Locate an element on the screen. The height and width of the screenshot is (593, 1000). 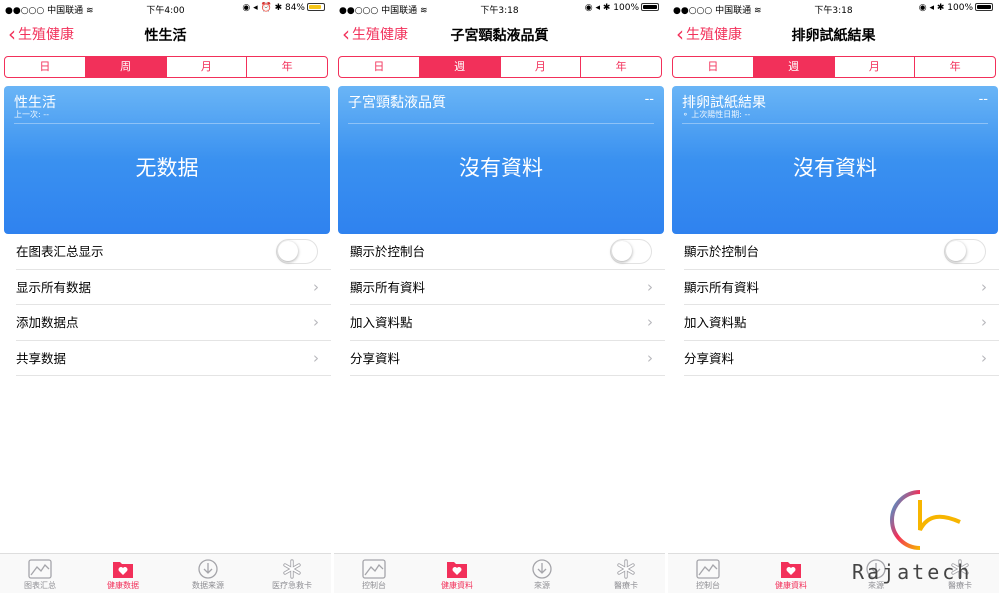
status-right: ◉ ◂ ⏰ ✱ 84% is located at coordinates (283, 8).